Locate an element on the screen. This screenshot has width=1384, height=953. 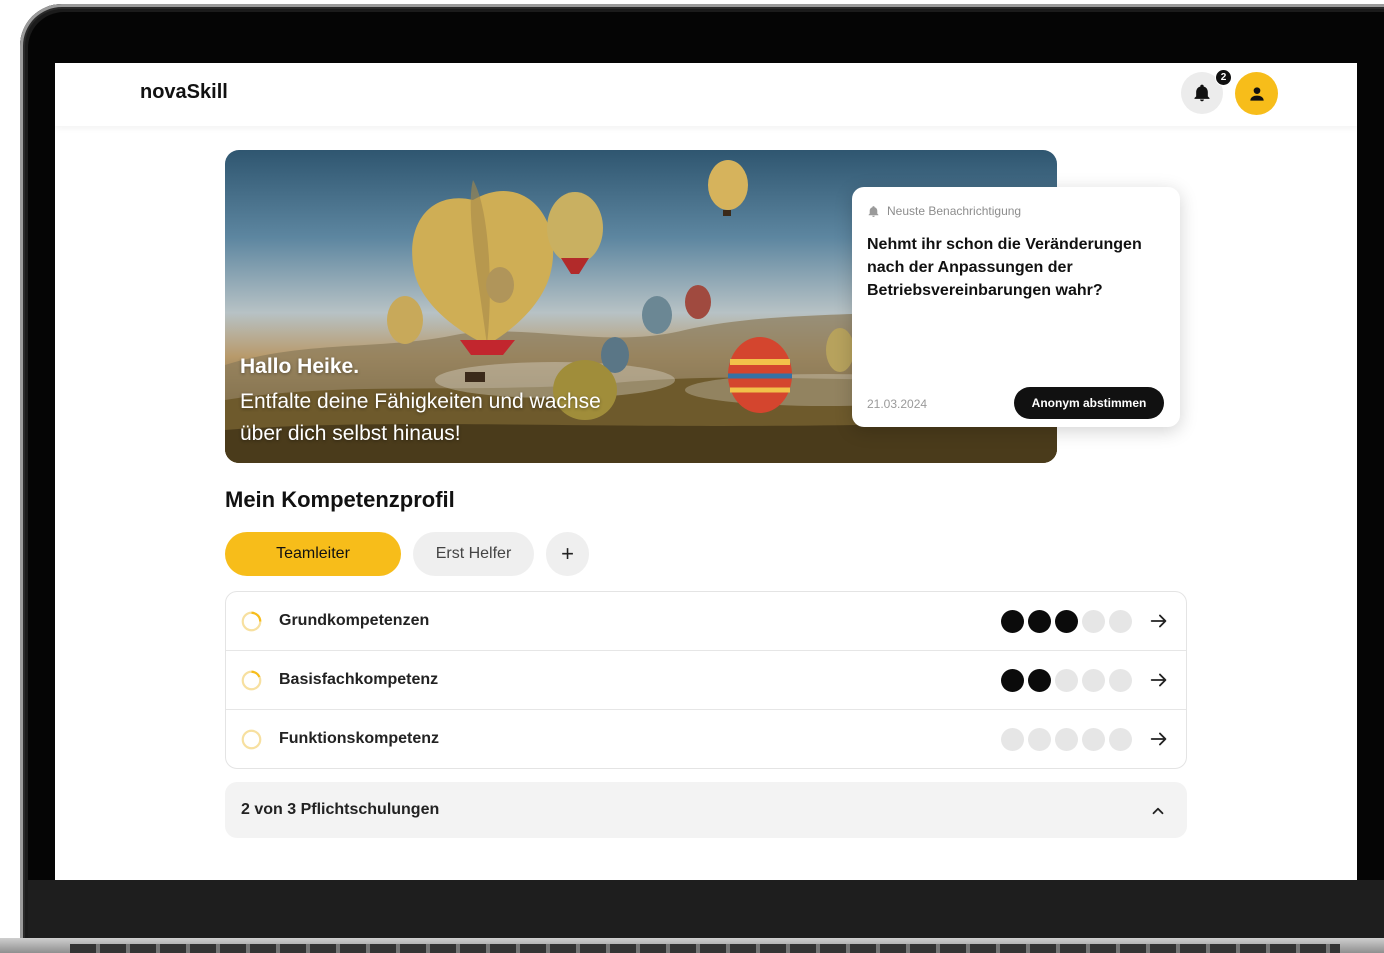
hero-greeting: Hallo Heike. is located at coordinates (300, 366).